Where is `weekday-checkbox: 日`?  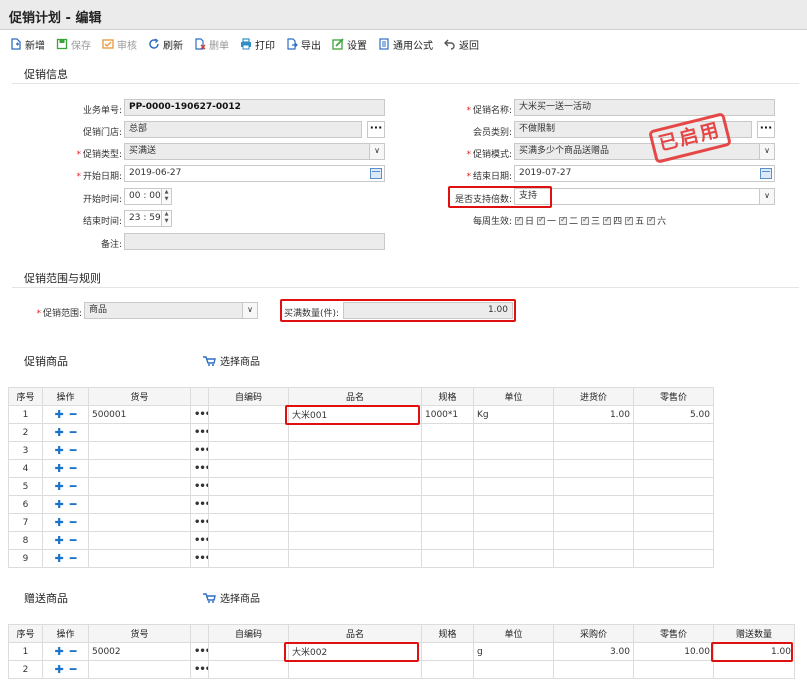 weekday-checkbox: 日 is located at coordinates (524, 220).